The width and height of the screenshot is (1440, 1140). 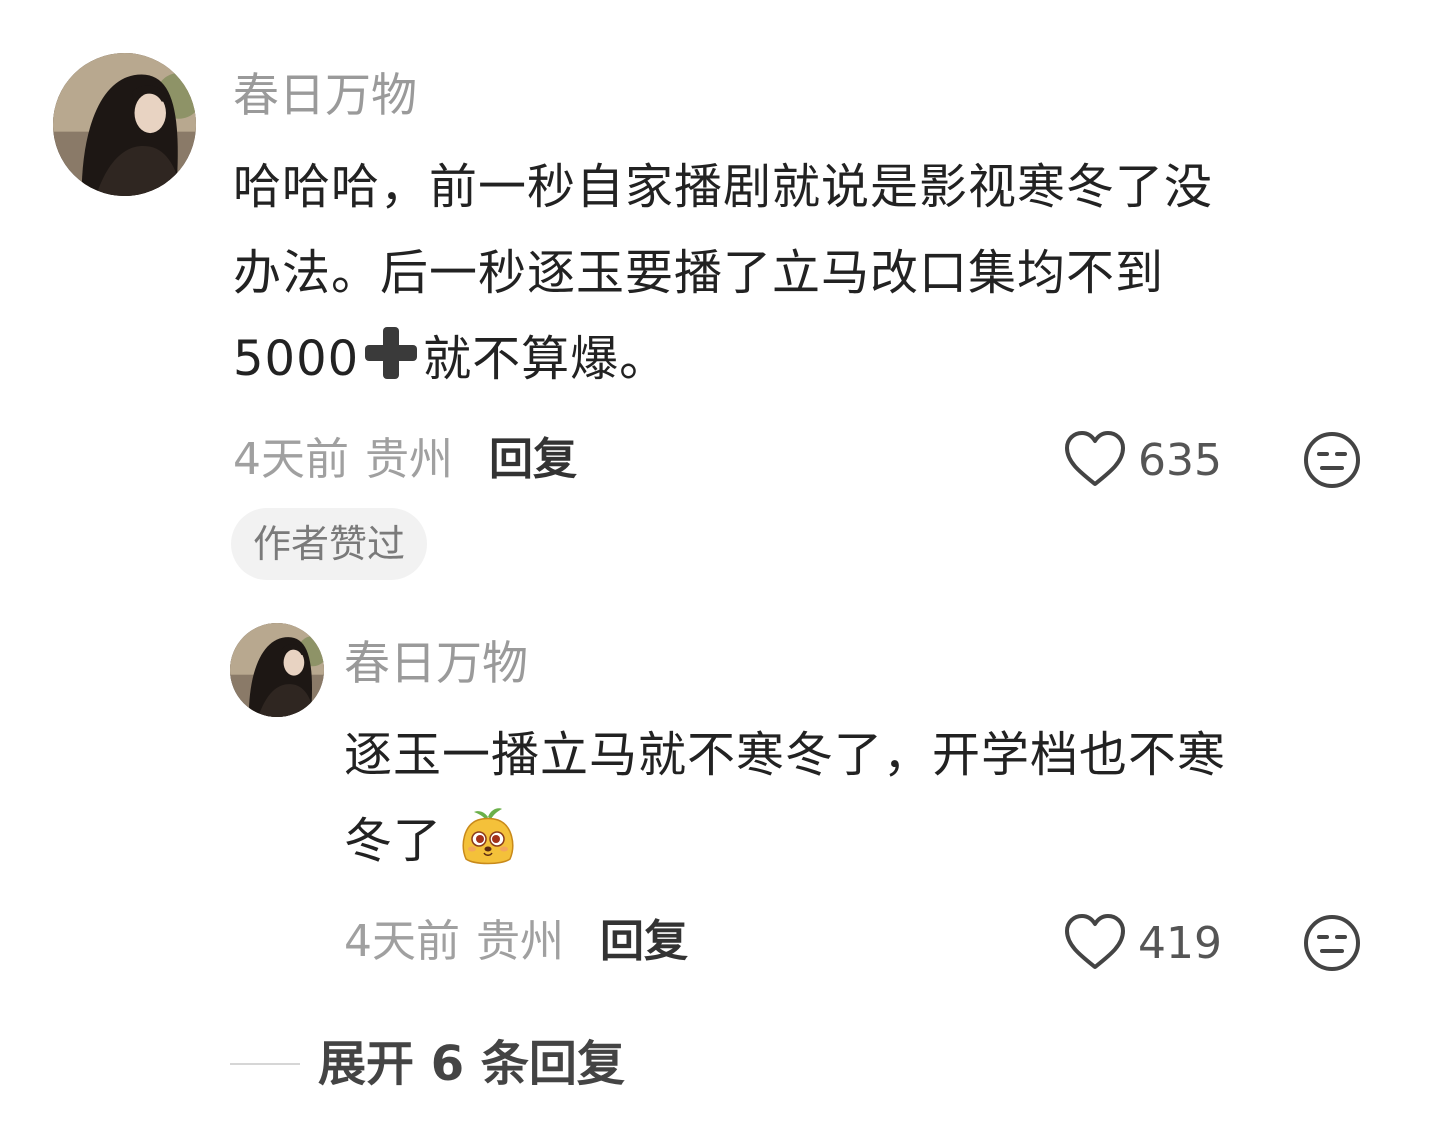 What do you see at coordinates (533, 460) in the screenshot?
I see `comment-reply-button: 回复` at bounding box center [533, 460].